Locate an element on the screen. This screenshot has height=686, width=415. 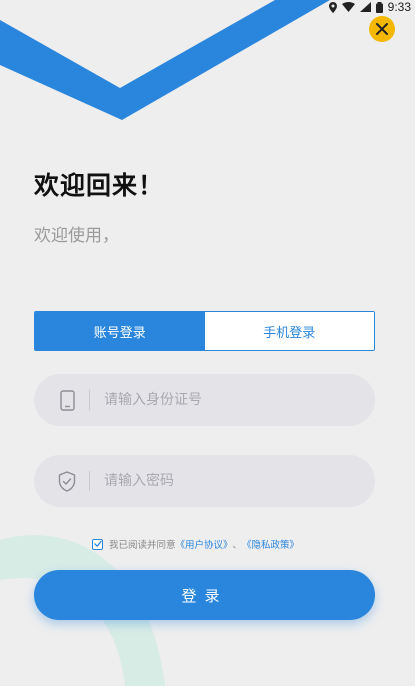
location-icon is located at coordinates (332, 7).